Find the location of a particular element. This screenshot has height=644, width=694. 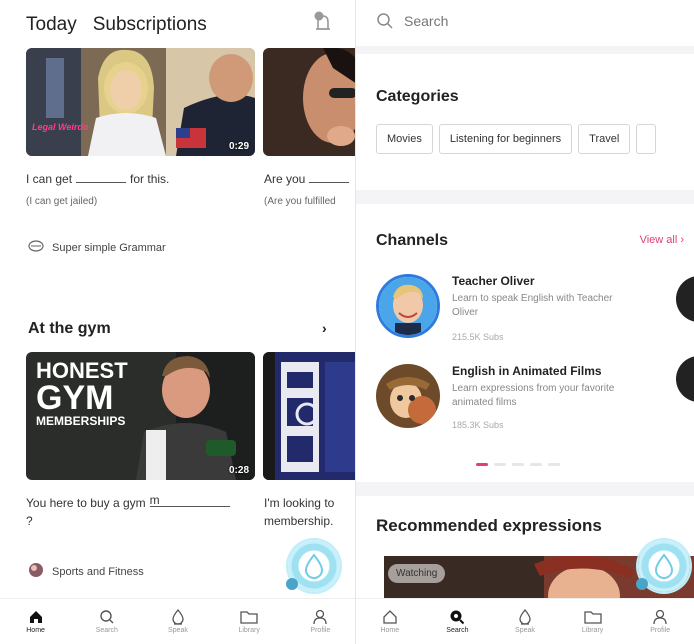

clip-duration: 0:29 is located at coordinates (238, 146).